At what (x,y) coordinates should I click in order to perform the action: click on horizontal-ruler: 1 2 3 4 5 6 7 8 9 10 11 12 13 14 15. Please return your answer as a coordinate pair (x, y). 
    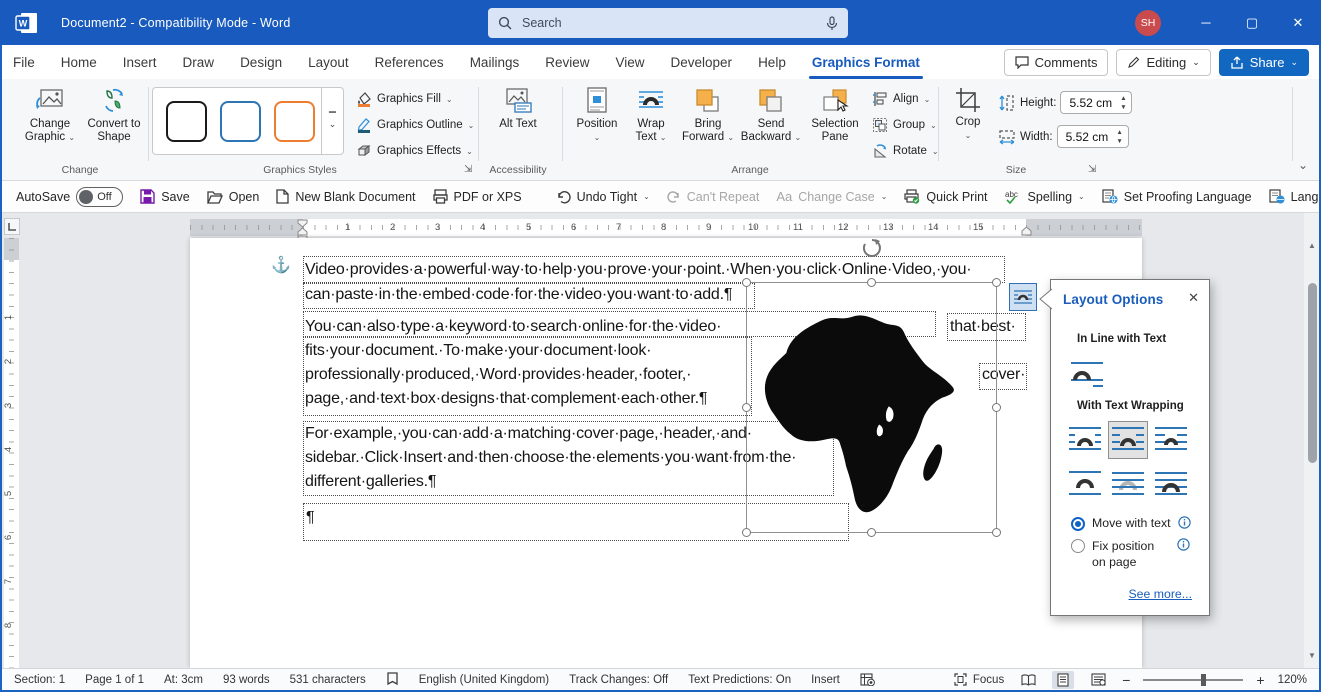
    Looking at the image, I should click on (666, 227).